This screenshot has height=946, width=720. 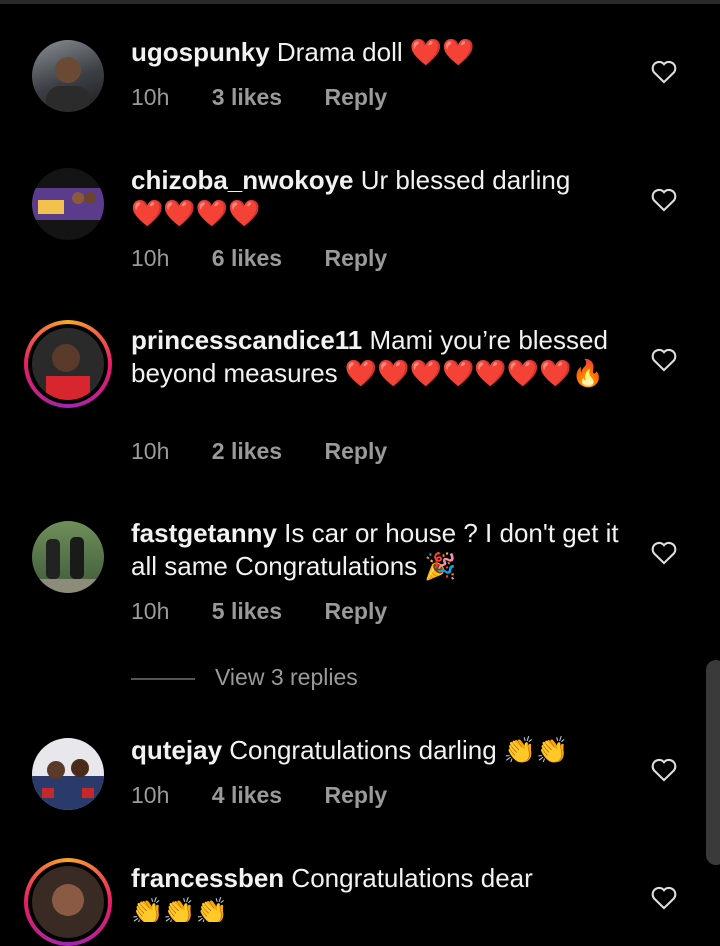 I want to click on comment-text: ugospunky Drama doll ❤️❤️, so click(x=381, y=52).